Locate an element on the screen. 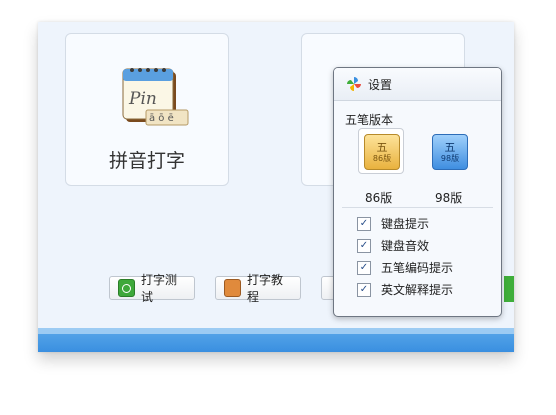 The height and width of the screenshot is (415, 556). divider is located at coordinates (417, 207).